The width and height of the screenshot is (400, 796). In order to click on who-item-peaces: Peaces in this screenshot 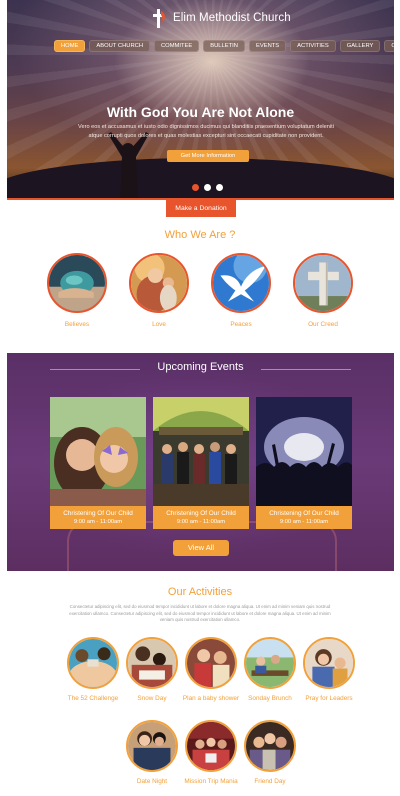, I will do `click(241, 290)`.